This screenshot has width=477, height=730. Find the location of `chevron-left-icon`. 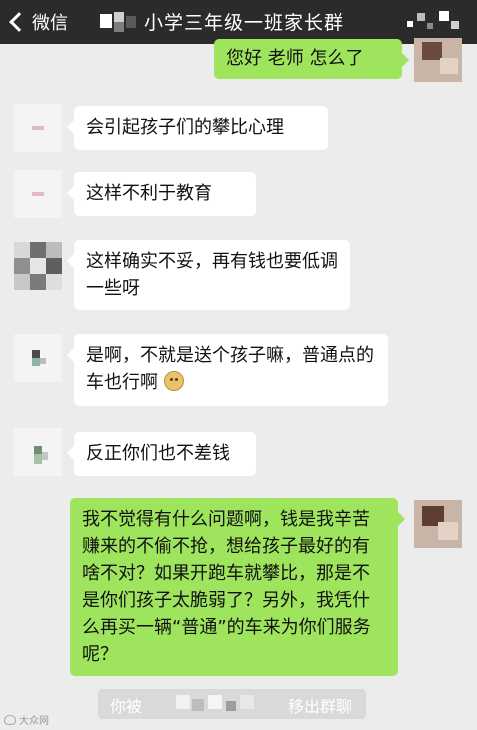

chevron-left-icon is located at coordinates (19, 22).